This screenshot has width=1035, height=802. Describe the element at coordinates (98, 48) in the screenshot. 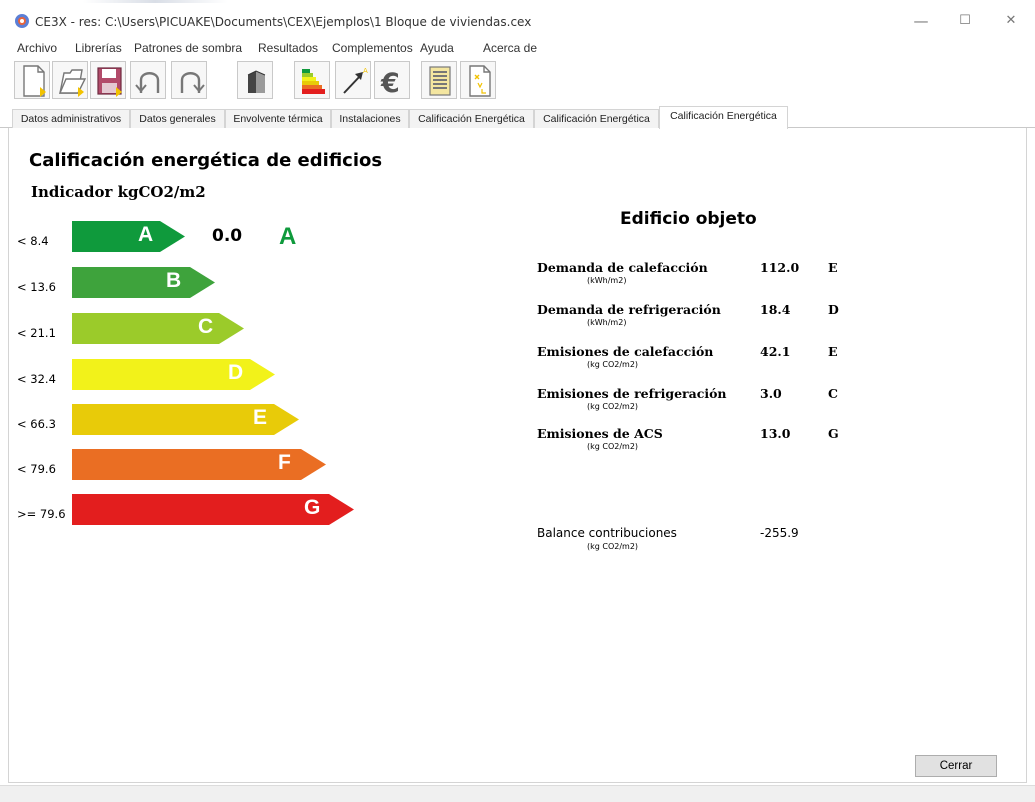

I see `menu-librerias: Librerías` at that location.